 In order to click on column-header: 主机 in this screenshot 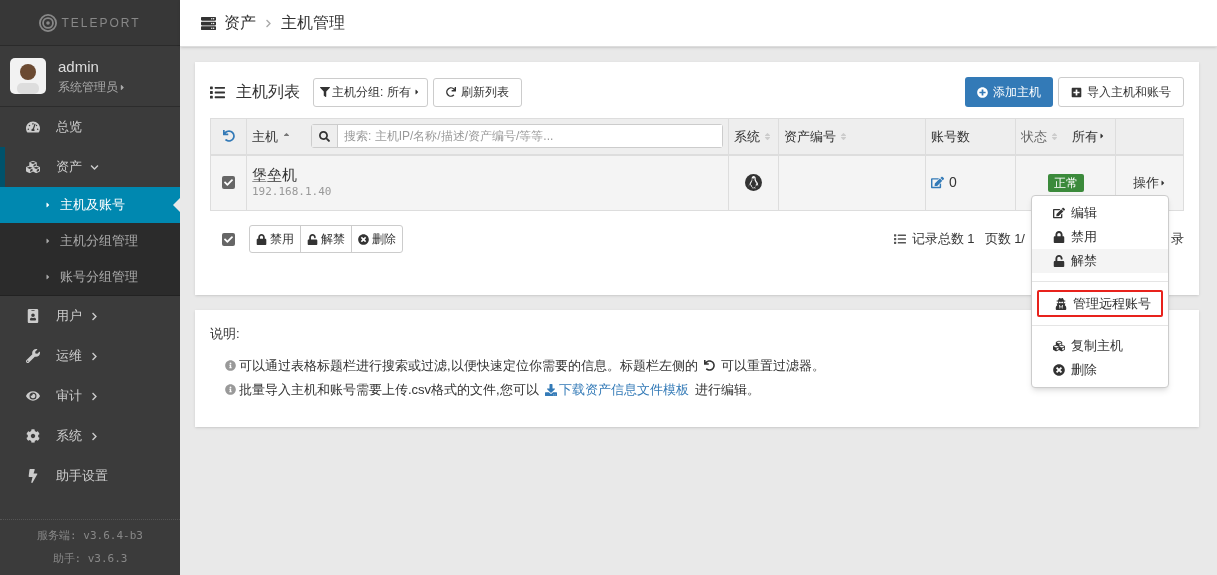, I will do `click(265, 136)`.